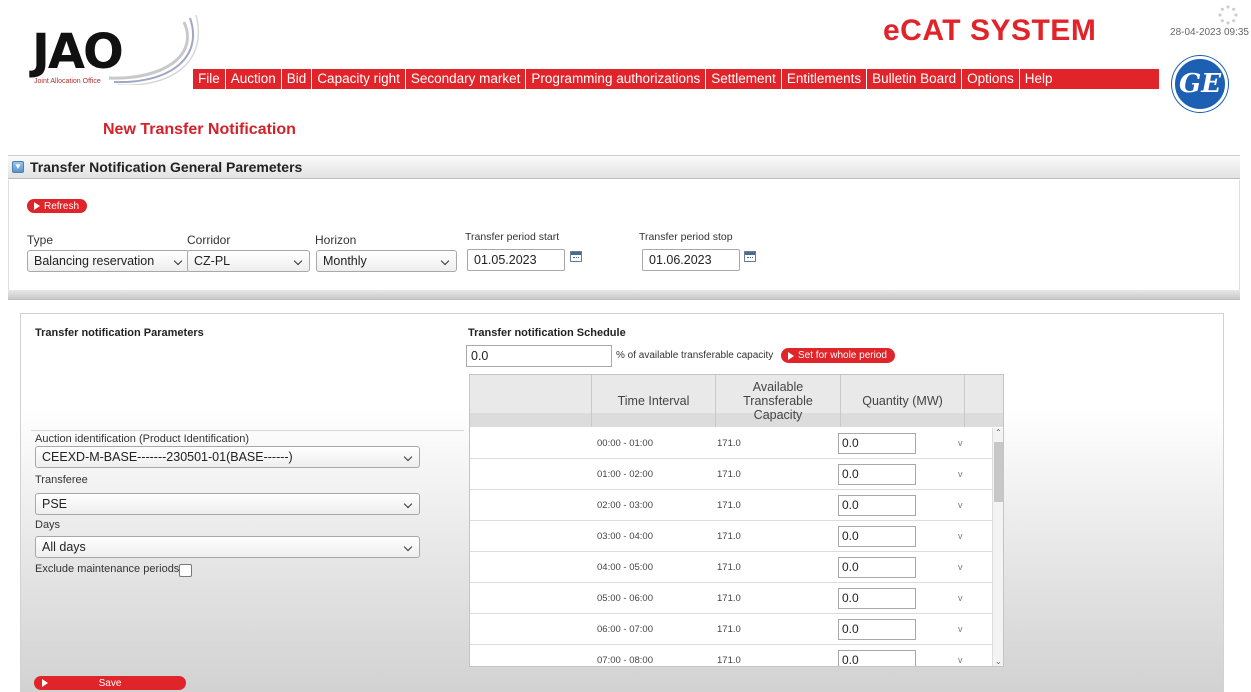 Image resolution: width=1251 pixels, height=692 pixels. What do you see at coordinates (1200, 84) in the screenshot?
I see `ge-logo: GE` at bounding box center [1200, 84].